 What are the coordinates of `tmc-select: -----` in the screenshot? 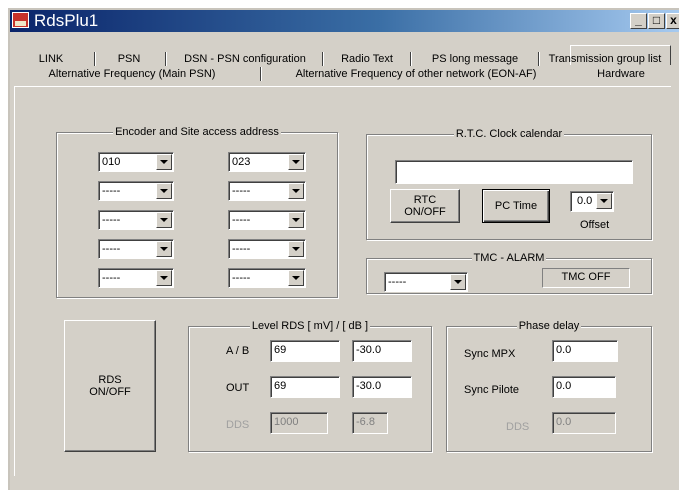 It's located at (426, 282).